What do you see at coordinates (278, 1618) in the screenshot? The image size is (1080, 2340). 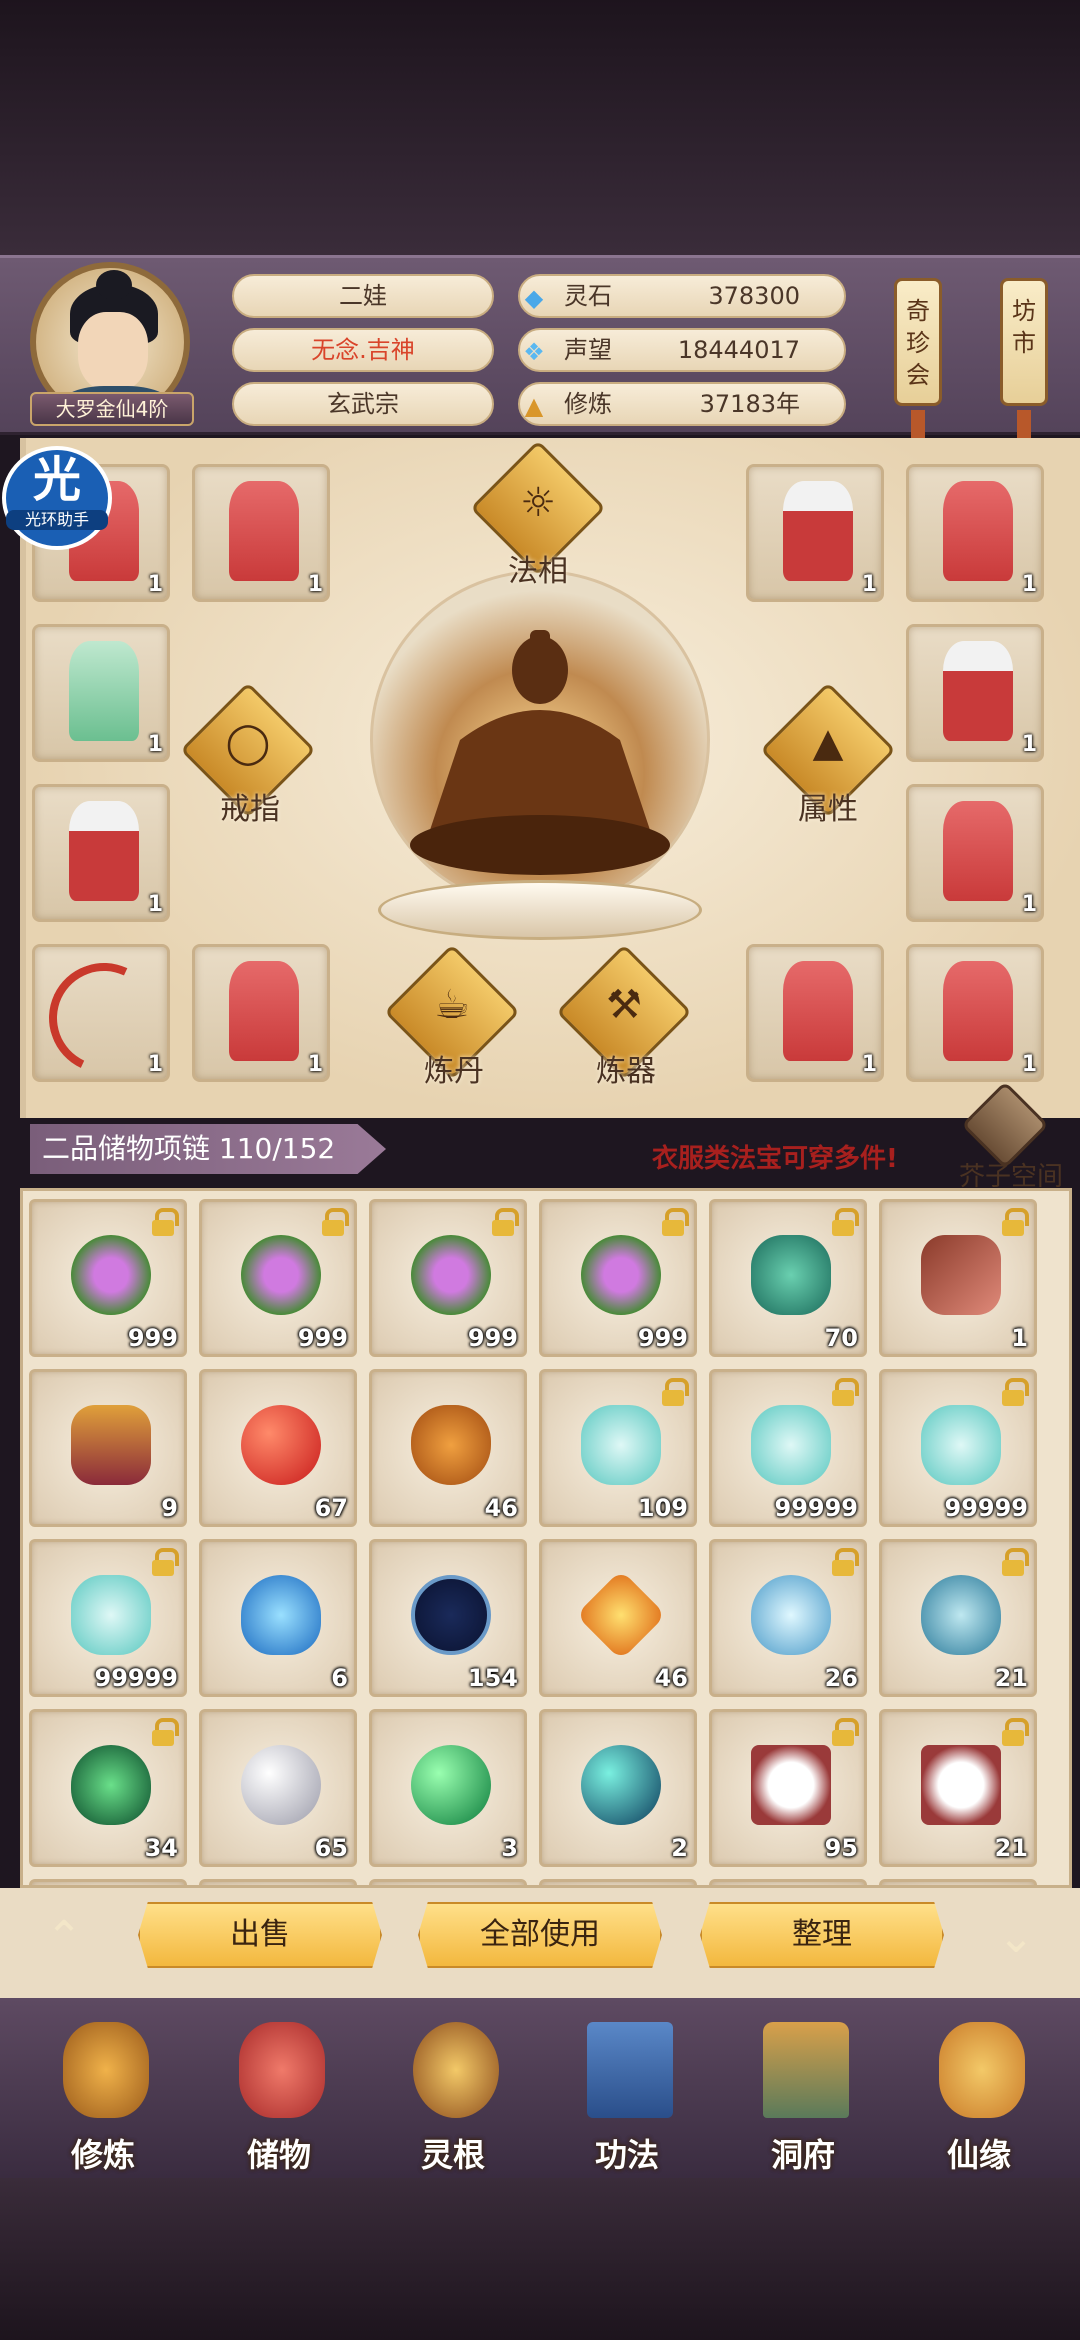 I see `inventory-slot: 6` at bounding box center [278, 1618].